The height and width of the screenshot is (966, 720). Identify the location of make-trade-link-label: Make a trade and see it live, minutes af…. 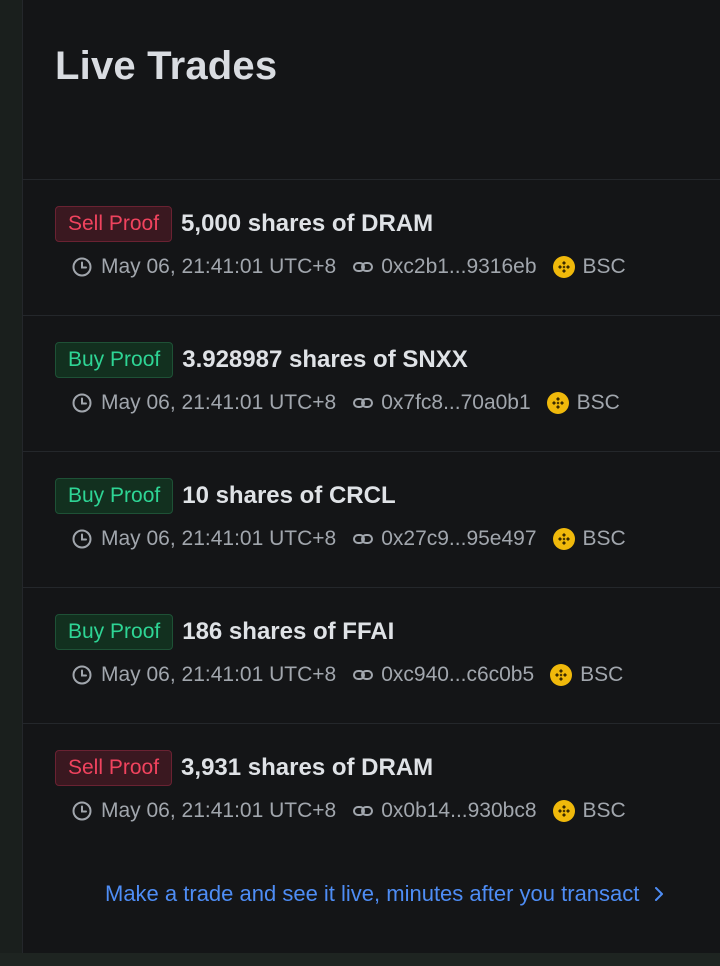
(372, 893).